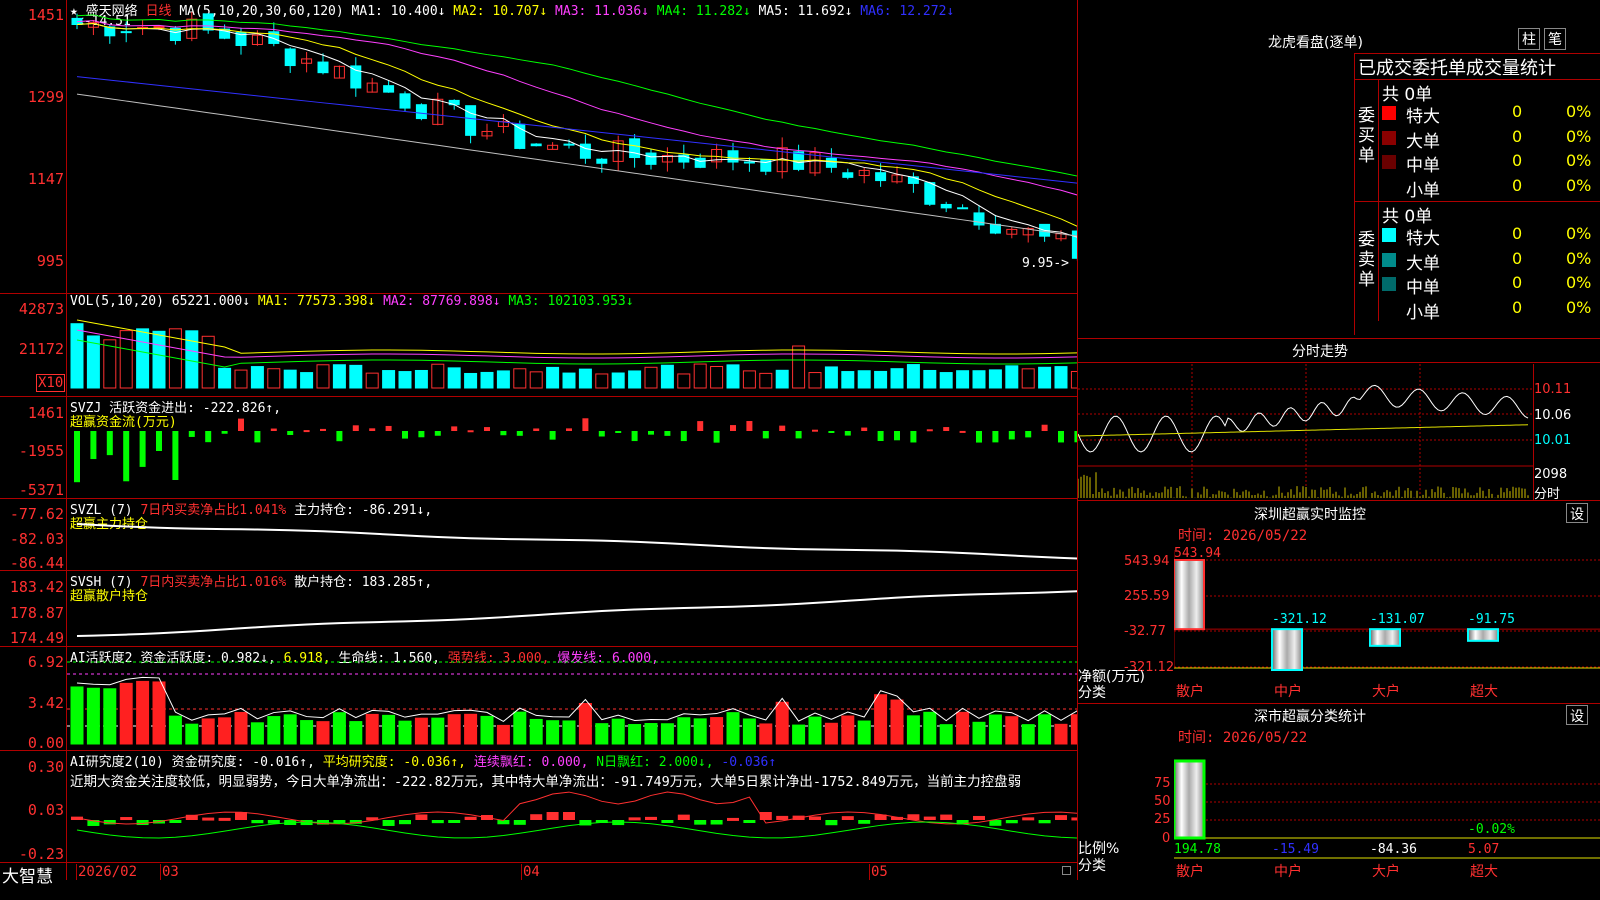  What do you see at coordinates (1491, 163) in the screenshot?
I see `buy-order-row: 中单 0 0%` at bounding box center [1491, 163].